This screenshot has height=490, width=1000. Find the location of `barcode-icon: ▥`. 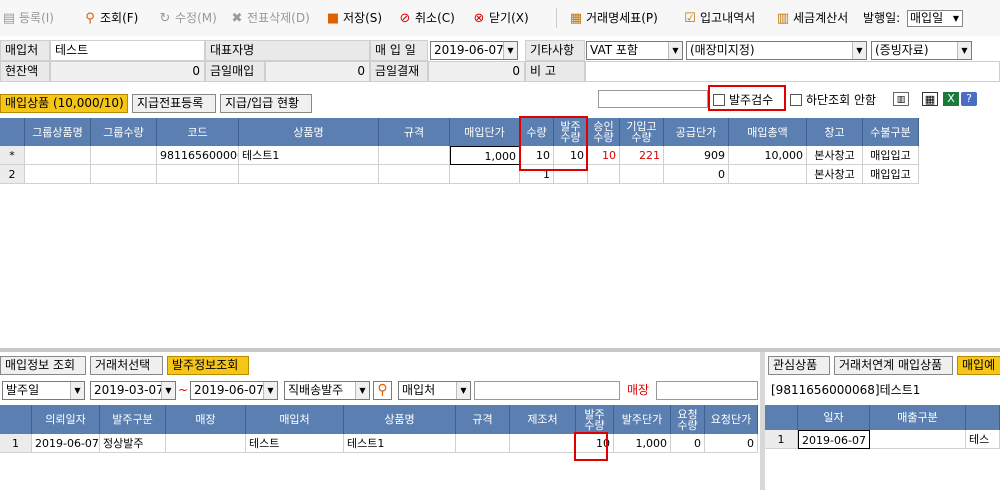

barcode-icon: ▥ is located at coordinates (901, 99).